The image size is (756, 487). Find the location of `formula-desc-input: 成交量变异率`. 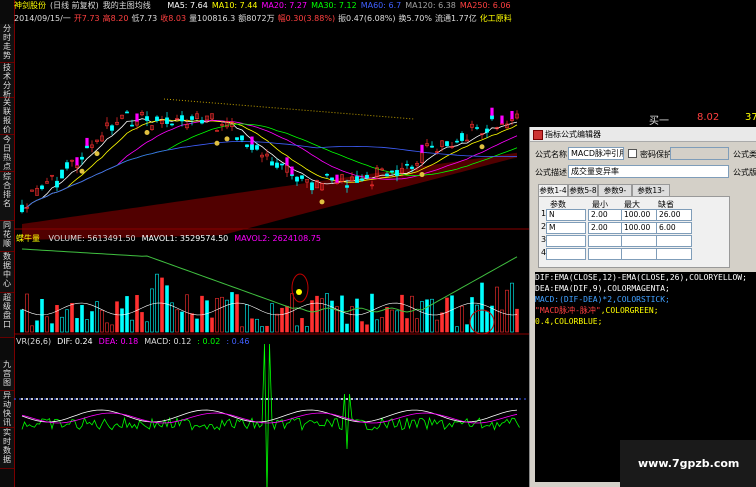

formula-desc-input: 成交量变异率 is located at coordinates (648, 171).